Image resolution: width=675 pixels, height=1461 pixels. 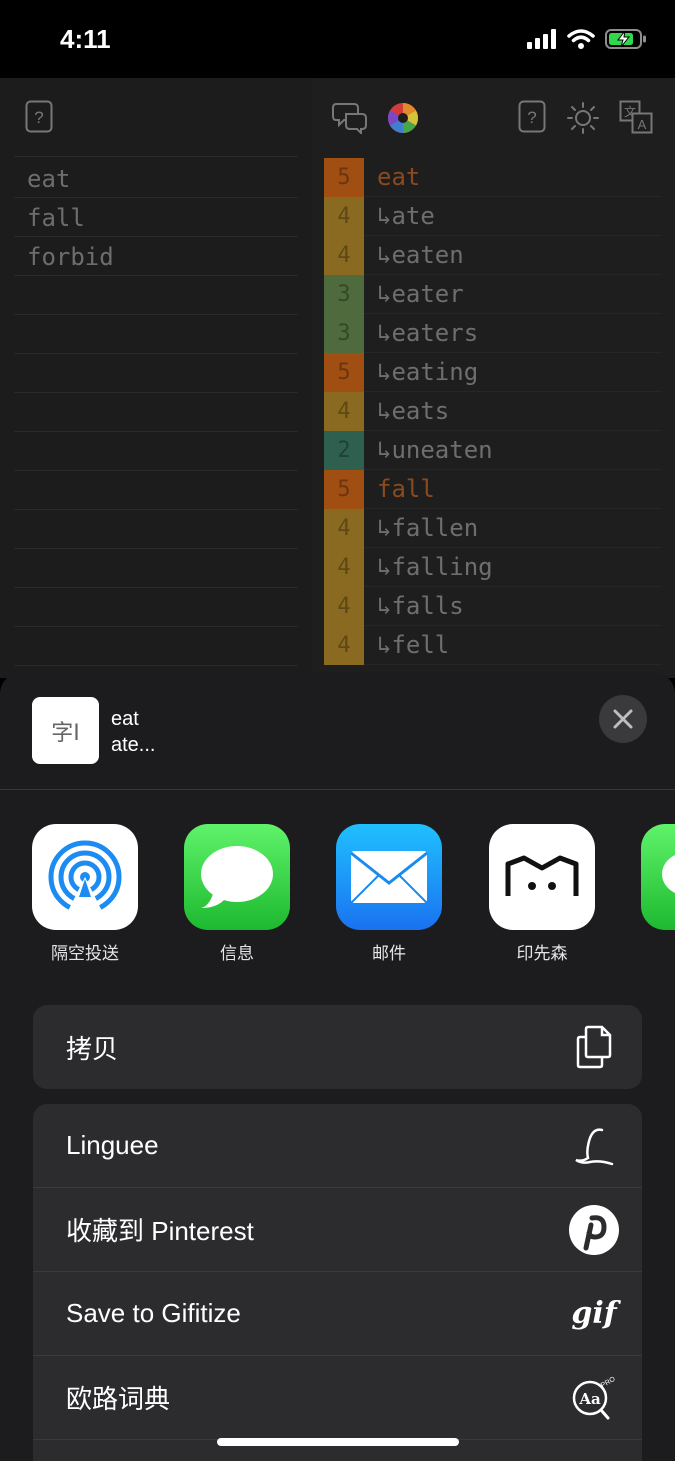 I want to click on gifitize-action: Save to Gifitize gif, so click(x=337, y=1314).